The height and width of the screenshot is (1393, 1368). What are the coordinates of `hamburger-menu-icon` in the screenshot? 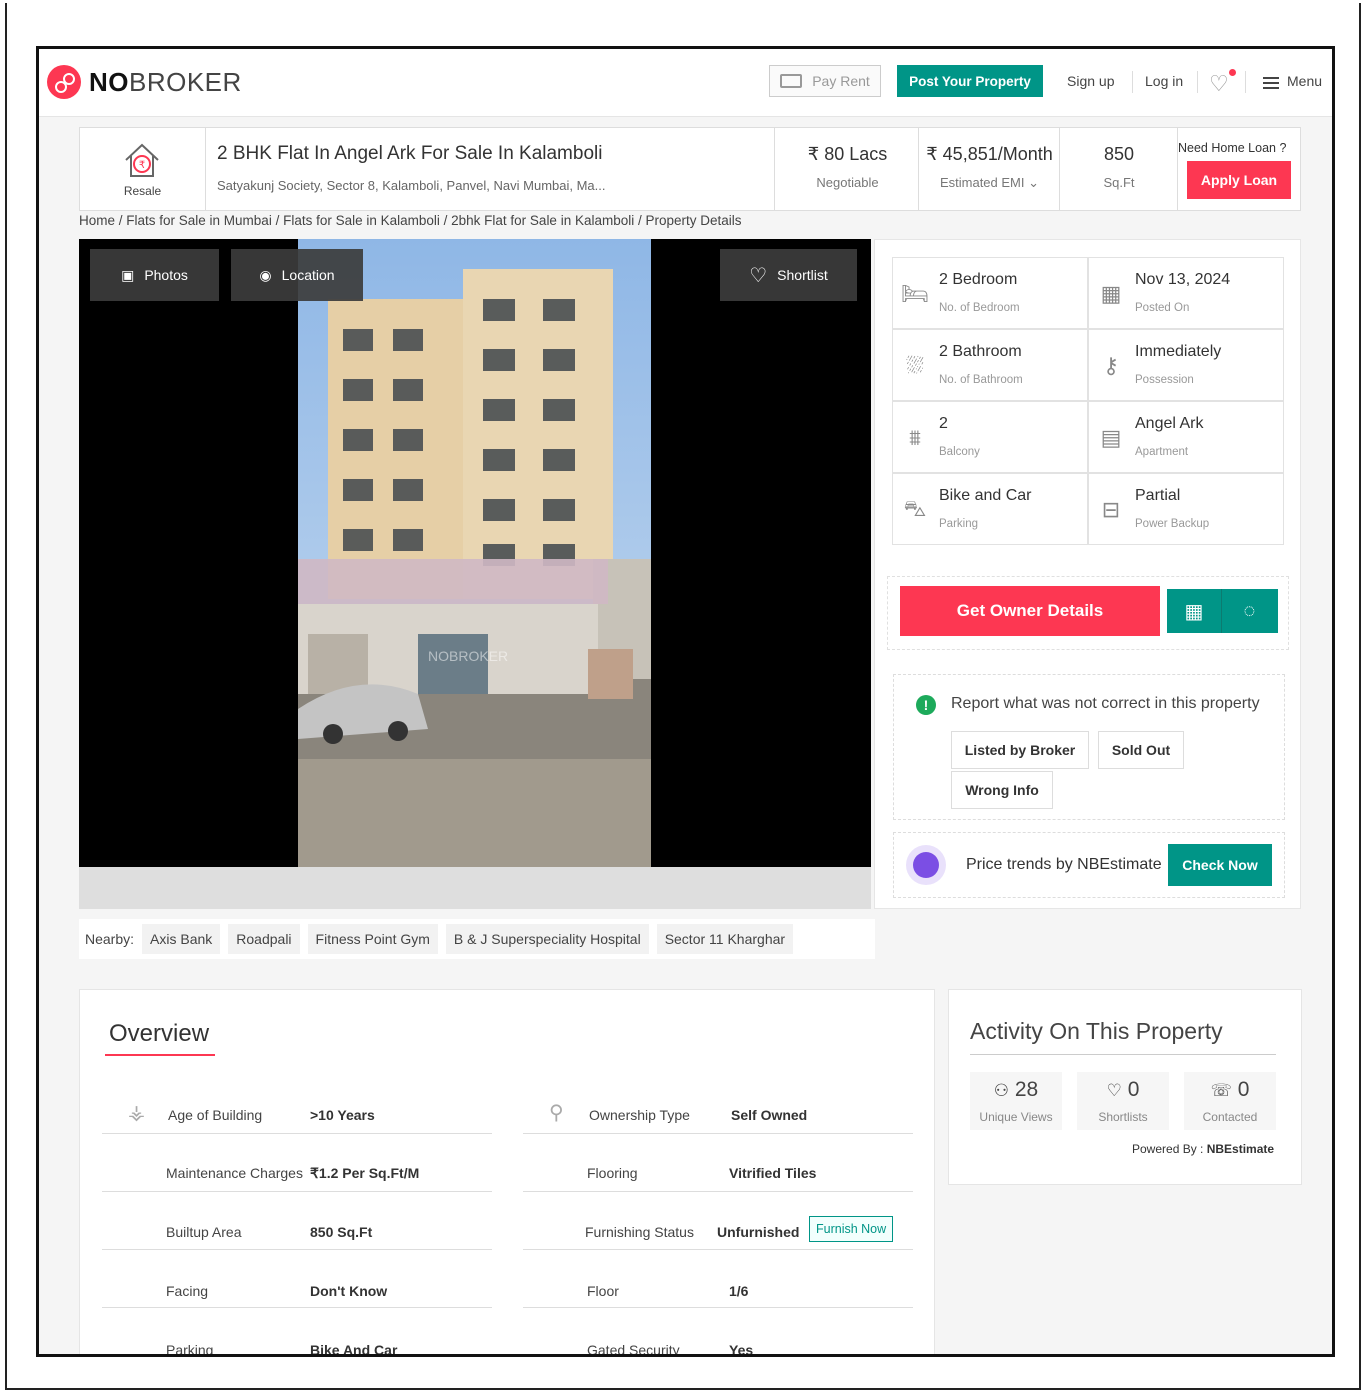 It's located at (1271, 78).